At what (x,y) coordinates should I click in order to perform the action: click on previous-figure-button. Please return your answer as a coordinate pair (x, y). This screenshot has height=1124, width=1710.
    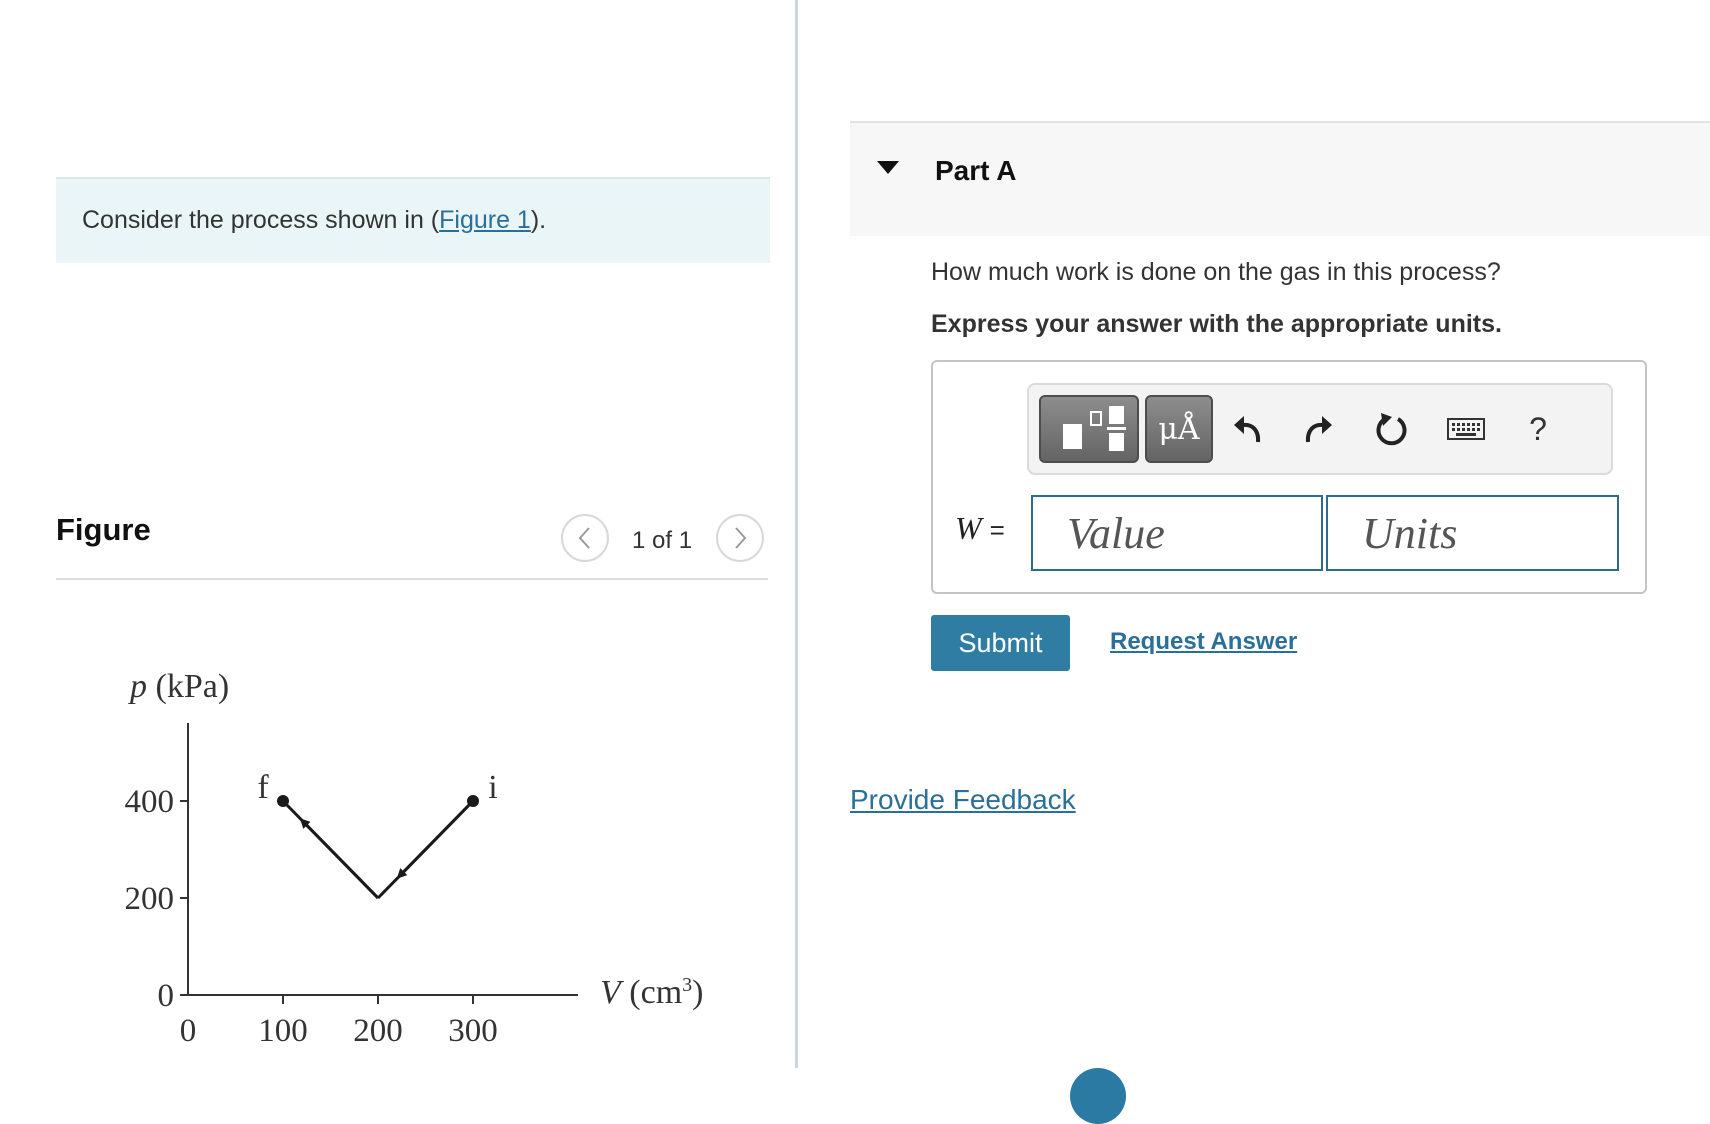
    Looking at the image, I should click on (585, 538).